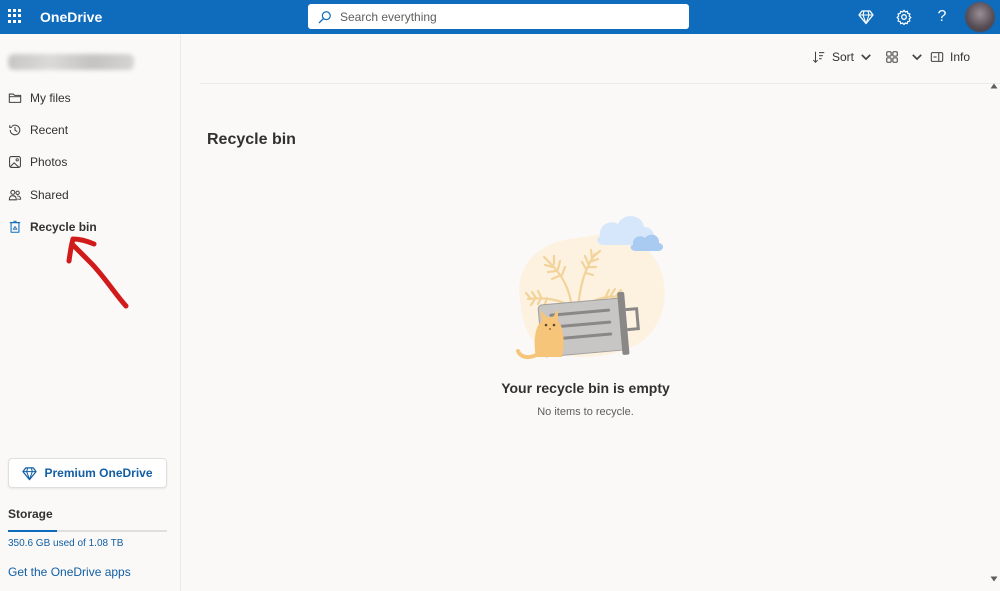  What do you see at coordinates (15, 98) in the screenshot?
I see `folder-icon` at bounding box center [15, 98].